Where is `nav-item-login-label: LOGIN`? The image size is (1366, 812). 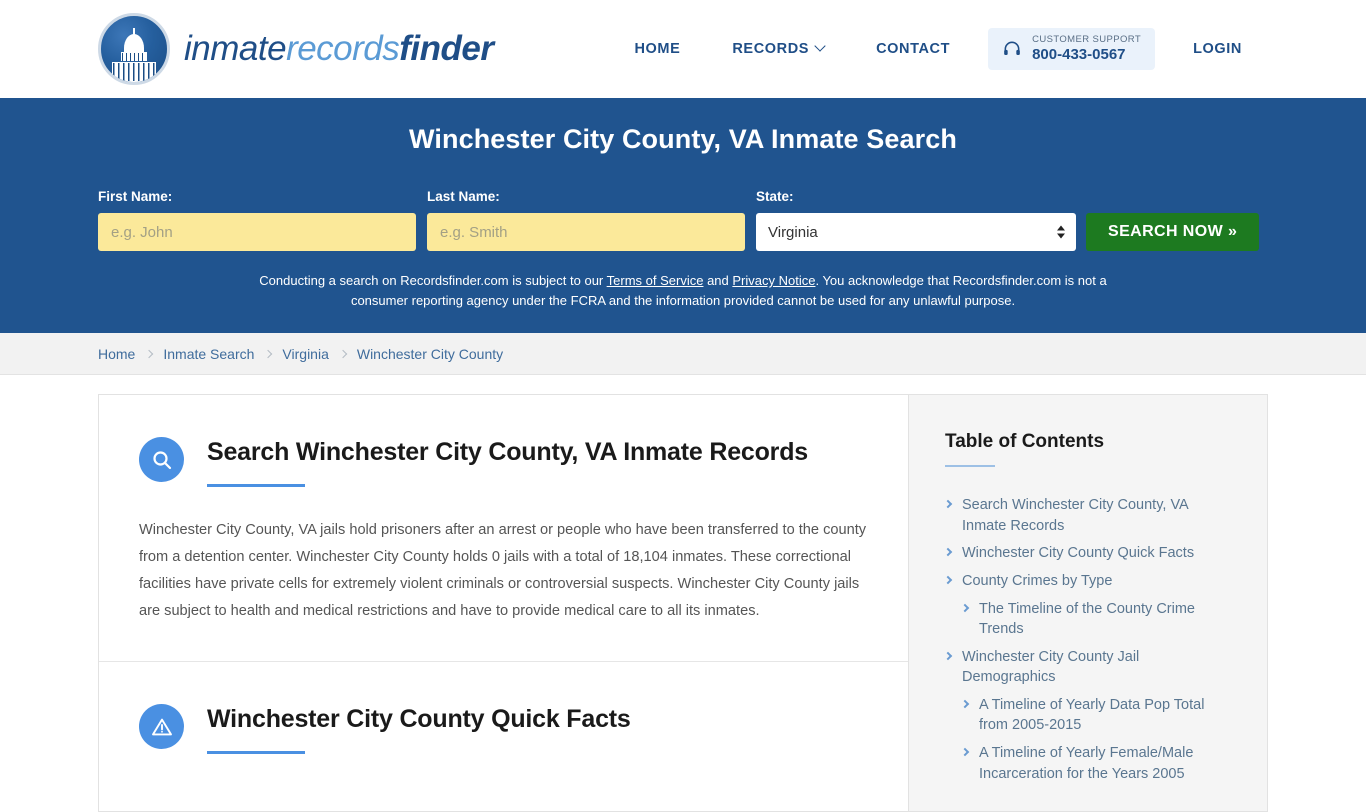 nav-item-login-label: LOGIN is located at coordinates (1217, 48).